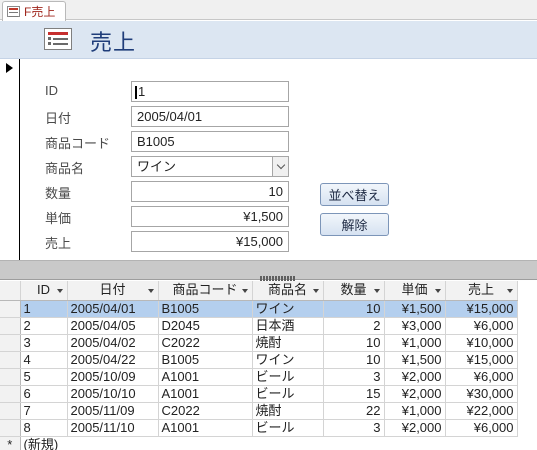 This screenshot has height=450, width=537. What do you see at coordinates (113, 291) in the screenshot?
I see `column-header: 日付` at bounding box center [113, 291].